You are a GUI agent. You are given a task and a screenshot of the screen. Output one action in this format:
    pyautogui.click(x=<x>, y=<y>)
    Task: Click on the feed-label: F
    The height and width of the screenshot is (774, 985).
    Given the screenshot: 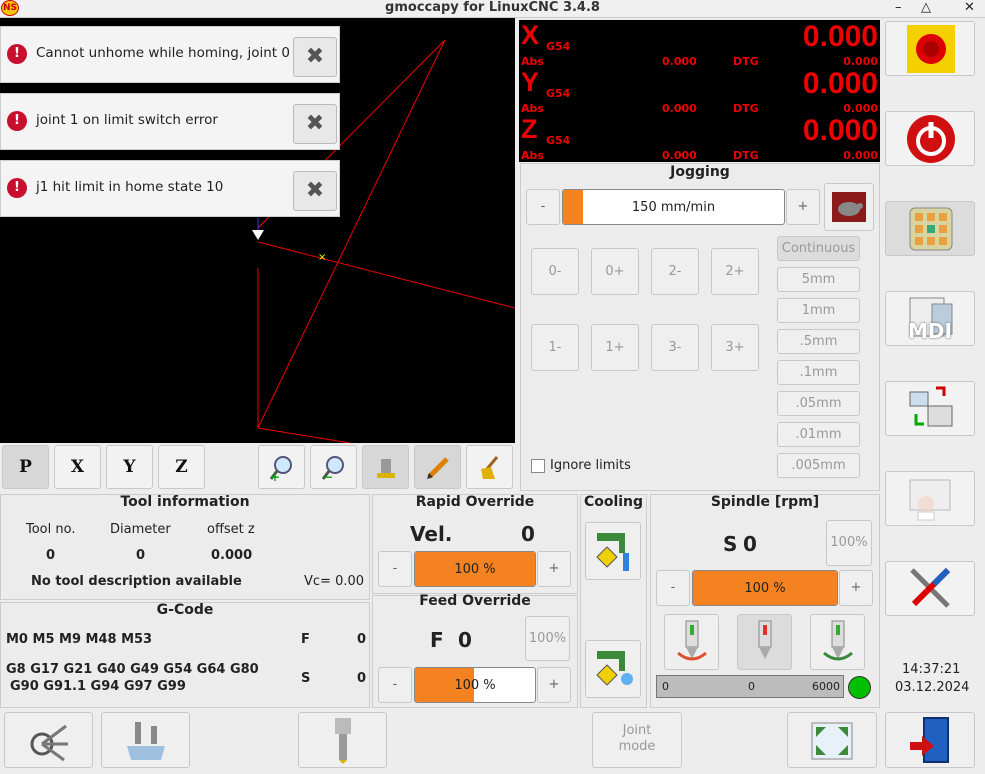 What is the action you would take?
    pyautogui.click(x=305, y=639)
    